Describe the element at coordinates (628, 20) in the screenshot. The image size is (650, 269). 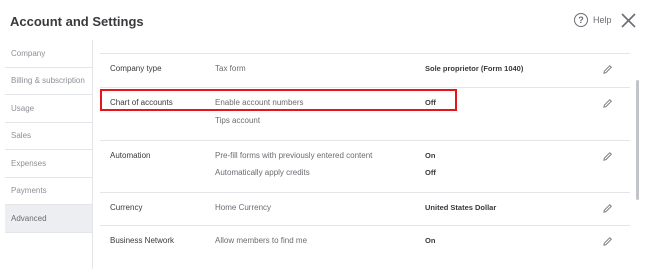
I see `close-icon` at that location.